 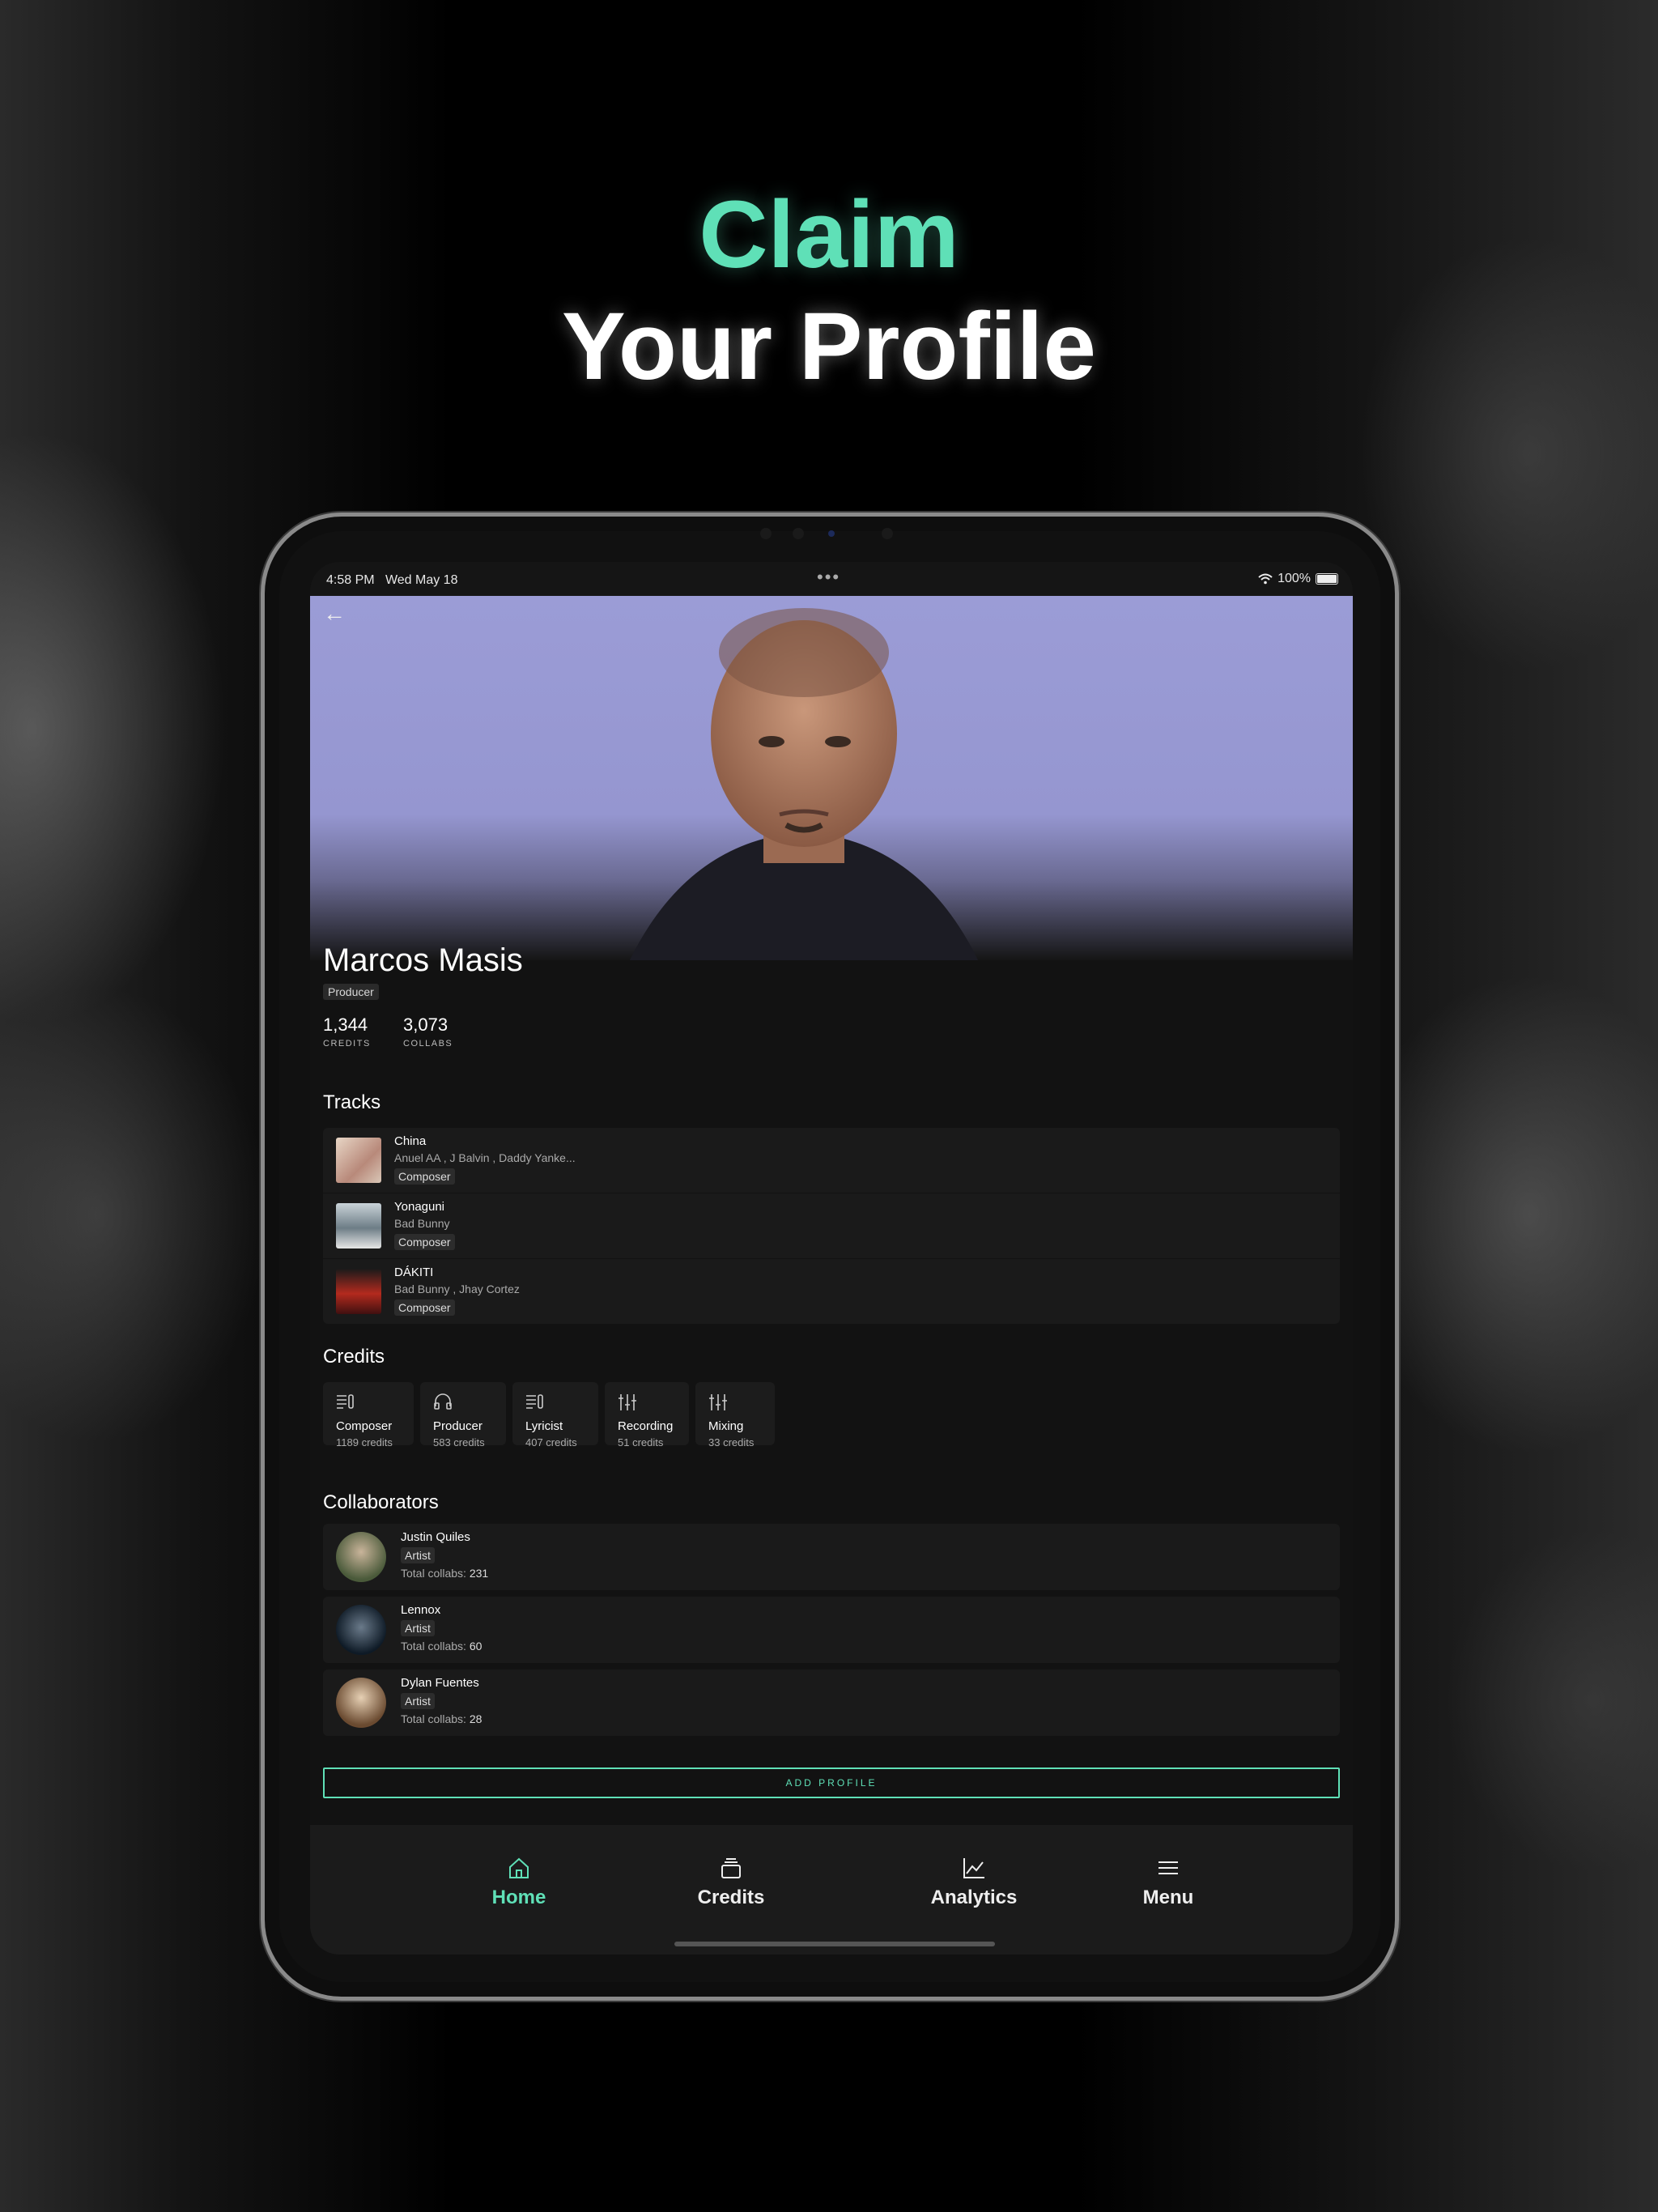 What do you see at coordinates (414, 1272) in the screenshot?
I see `track-title: DÁKITI` at bounding box center [414, 1272].